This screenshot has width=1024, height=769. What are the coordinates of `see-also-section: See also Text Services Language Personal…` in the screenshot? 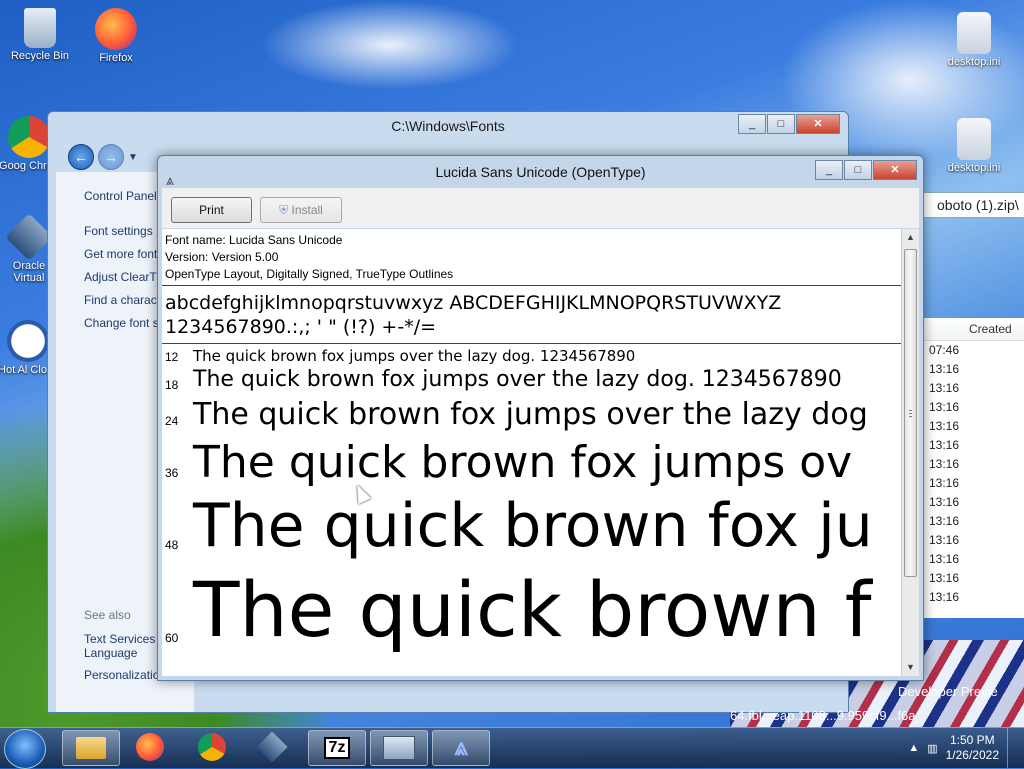 It's located at (122, 645).